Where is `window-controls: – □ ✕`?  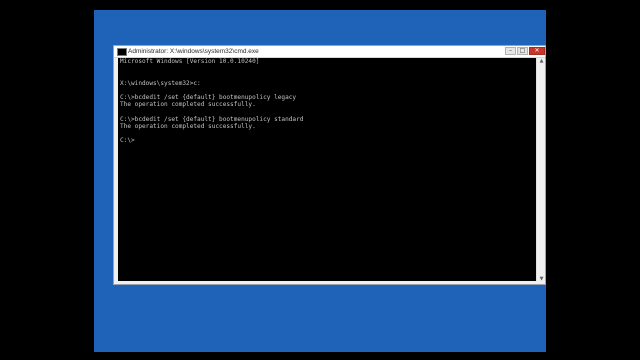 window-controls: – □ ✕ is located at coordinates (525, 51).